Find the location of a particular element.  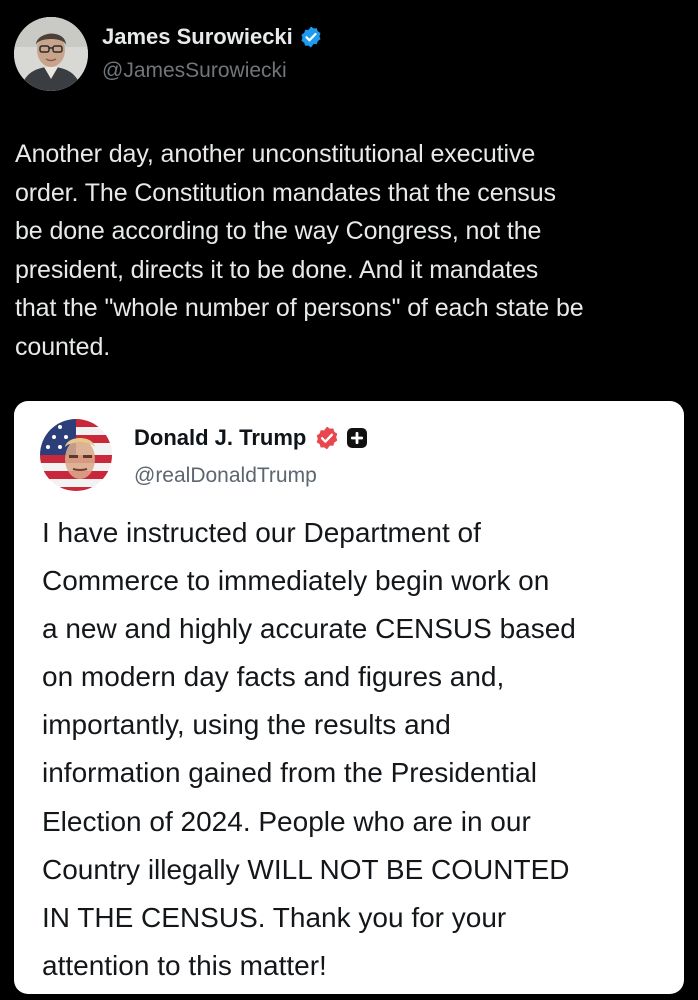

quoted-text-line: IN THE CENSUS. Thank you for your is located at coordinates (274, 917).